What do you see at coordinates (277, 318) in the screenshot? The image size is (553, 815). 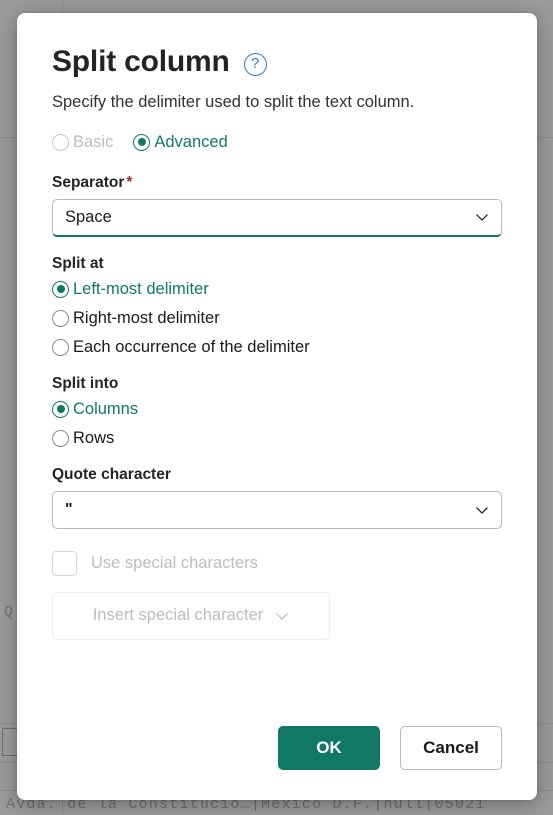 I see `radio-right-most-delimiter: Right-most delimiter` at bounding box center [277, 318].